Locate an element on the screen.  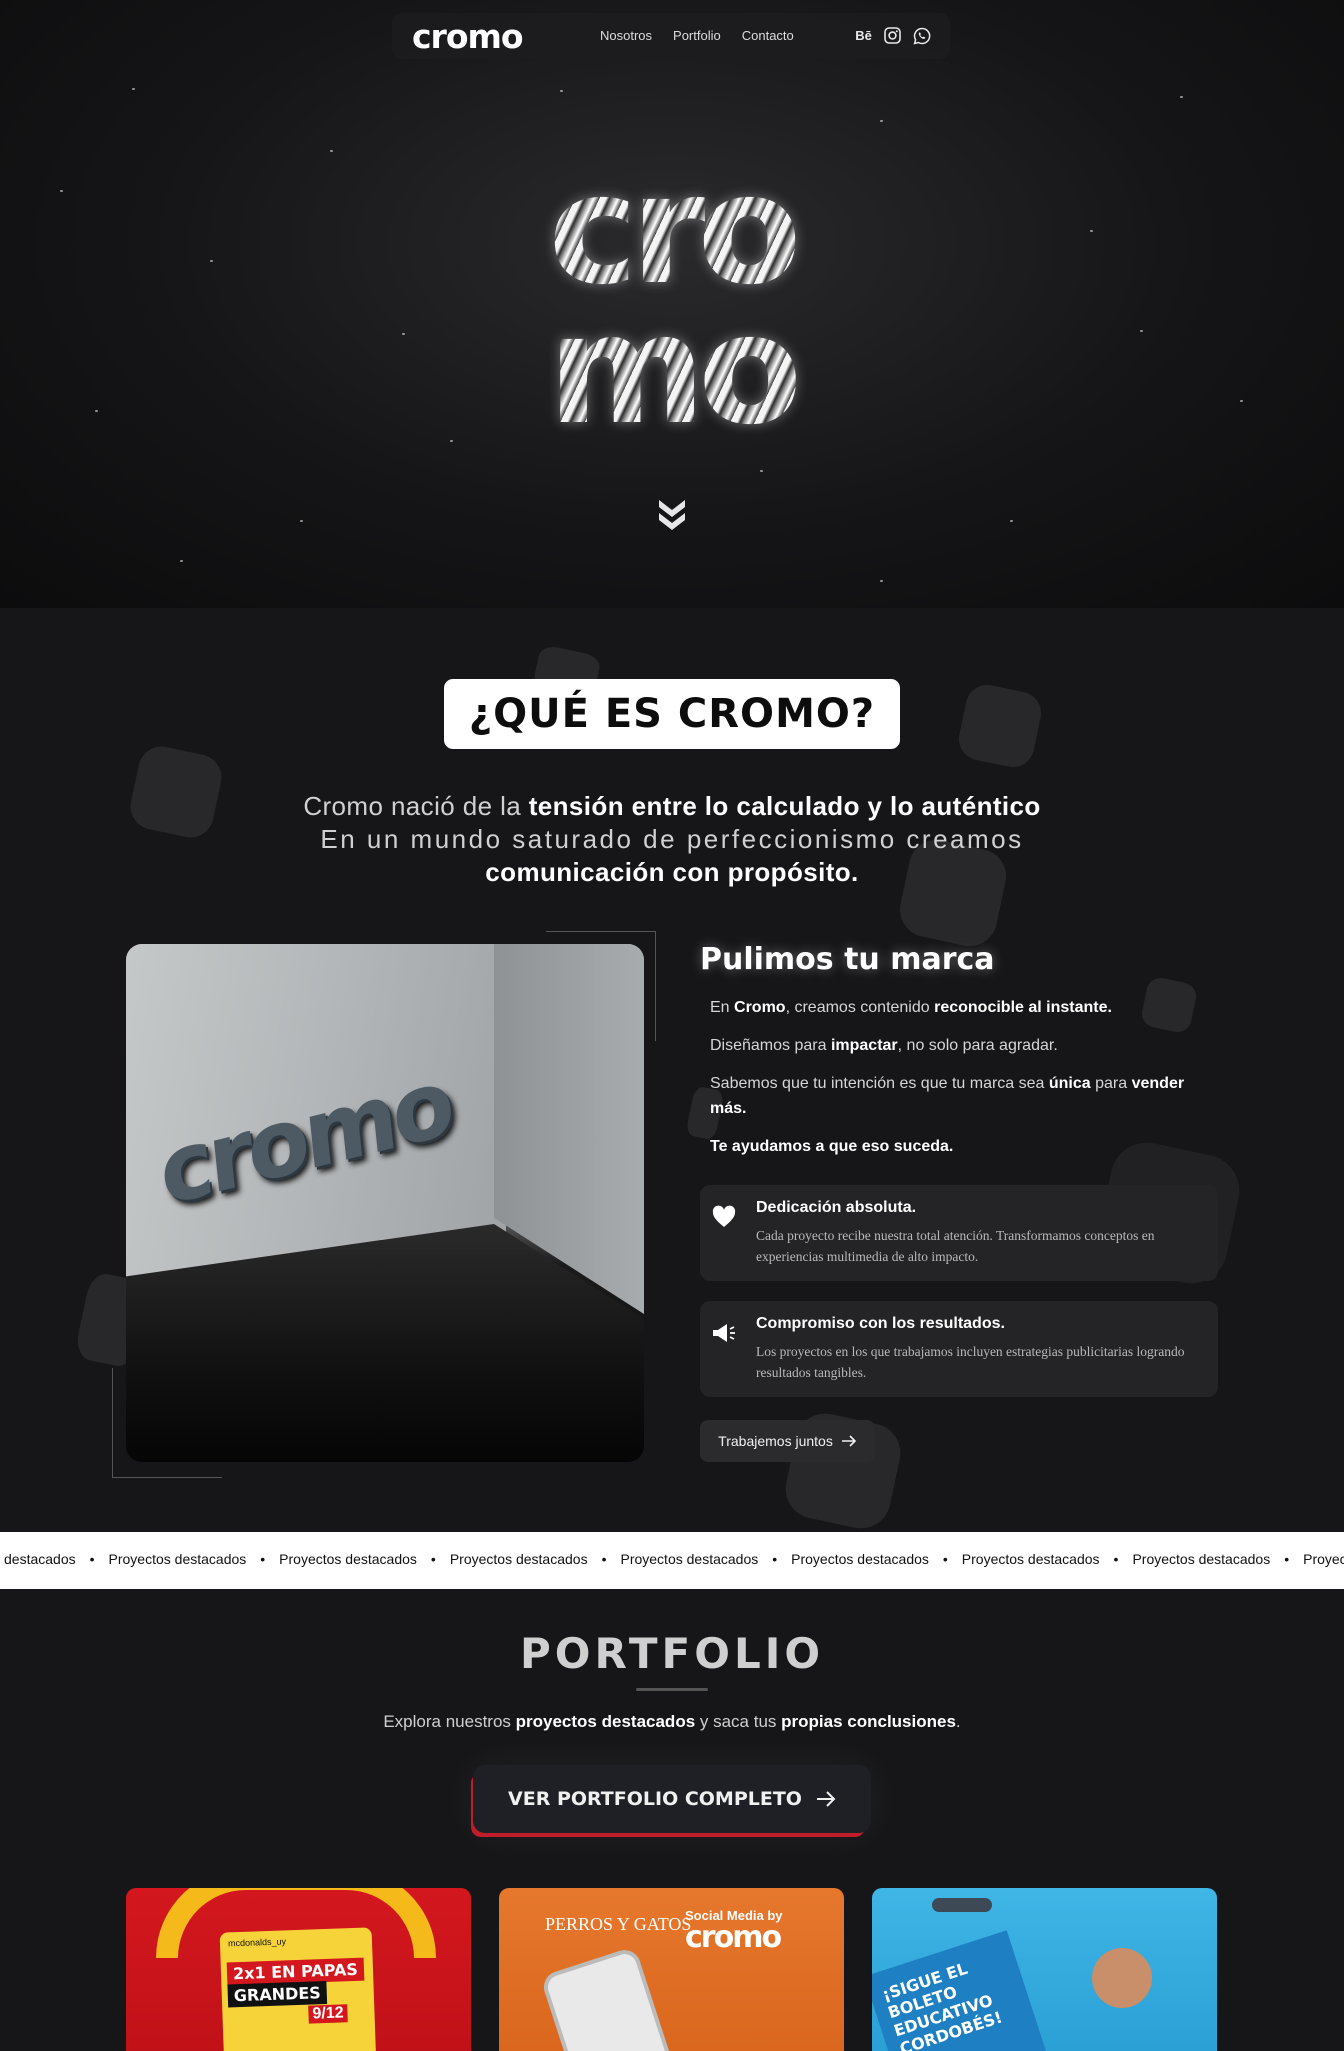
behance-icon: Bē is located at coordinates (863, 35).